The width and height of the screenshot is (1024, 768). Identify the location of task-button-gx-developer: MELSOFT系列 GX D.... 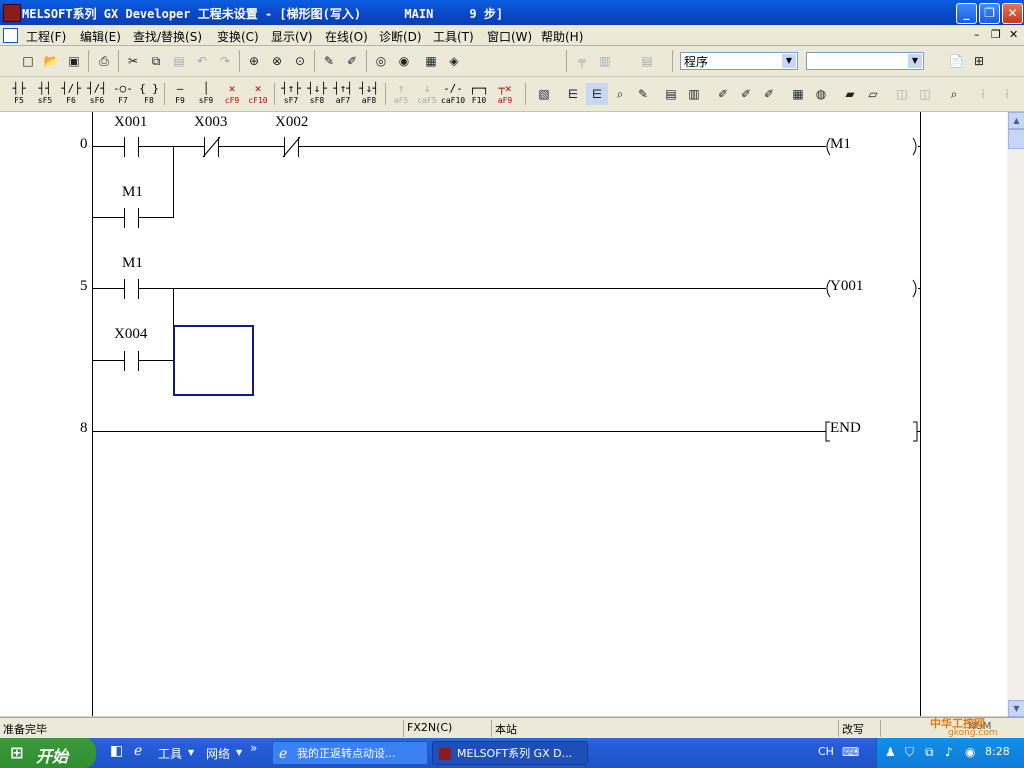
(510, 753).